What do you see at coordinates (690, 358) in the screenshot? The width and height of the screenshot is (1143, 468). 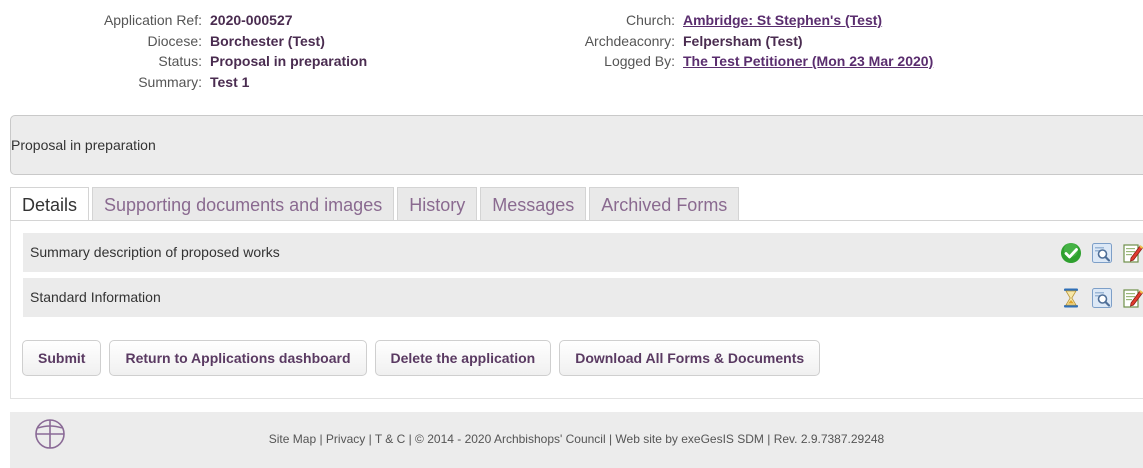 I see `download-all-button: Download All Forms & Documents` at bounding box center [690, 358].